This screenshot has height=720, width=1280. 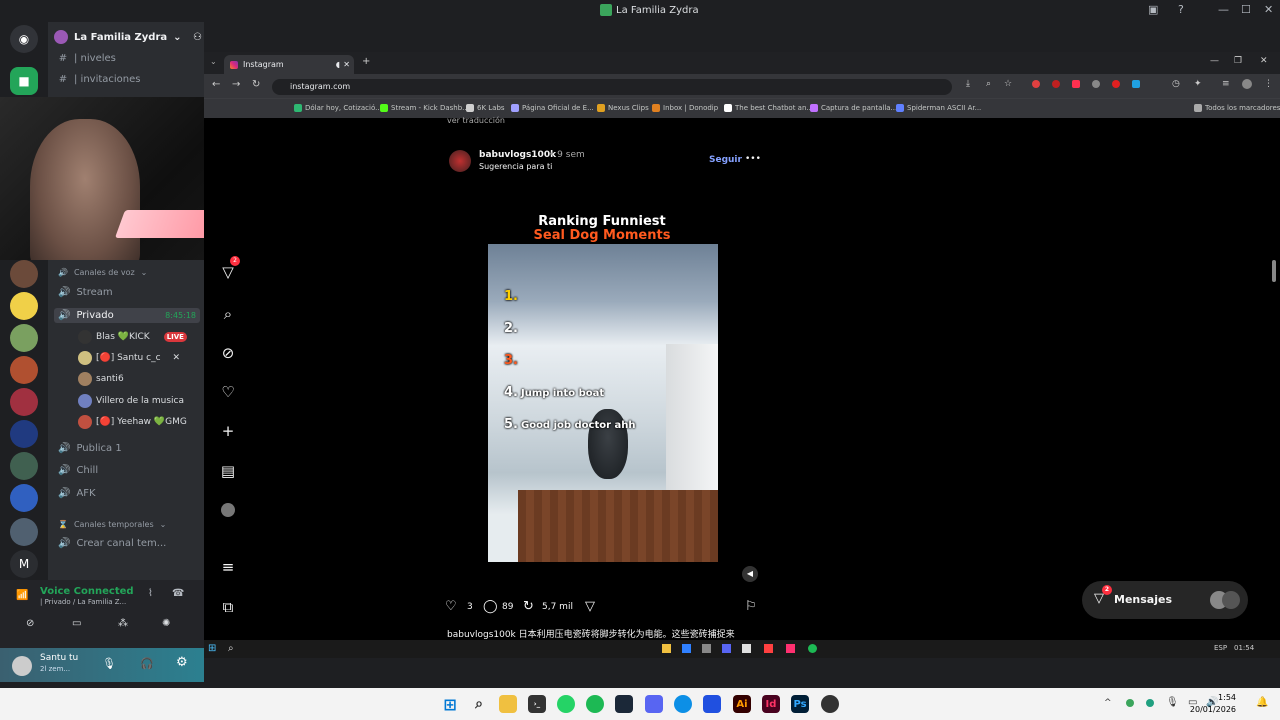 What do you see at coordinates (216, 84) in the screenshot?
I see `back-icon: ←` at bounding box center [216, 84].